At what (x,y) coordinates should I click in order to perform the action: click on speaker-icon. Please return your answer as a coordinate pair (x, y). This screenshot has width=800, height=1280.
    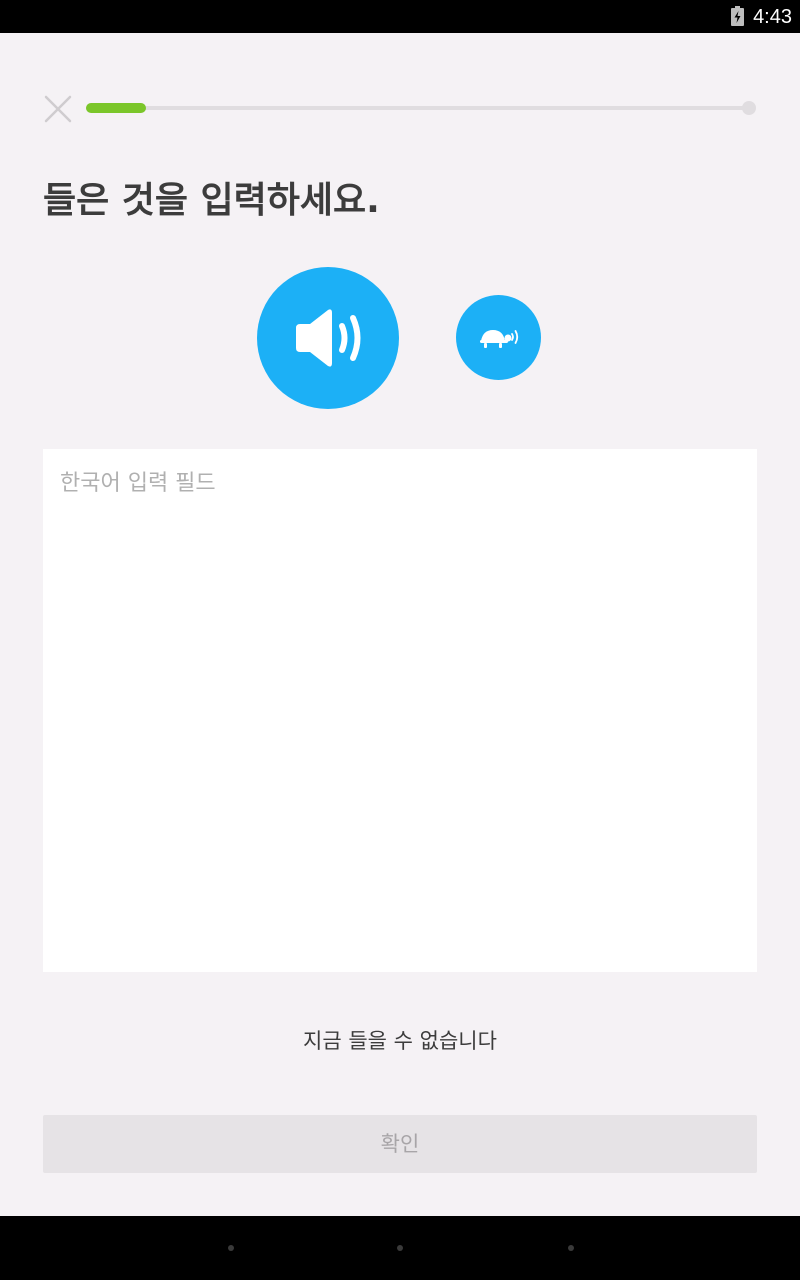
    Looking at the image, I should click on (328, 338).